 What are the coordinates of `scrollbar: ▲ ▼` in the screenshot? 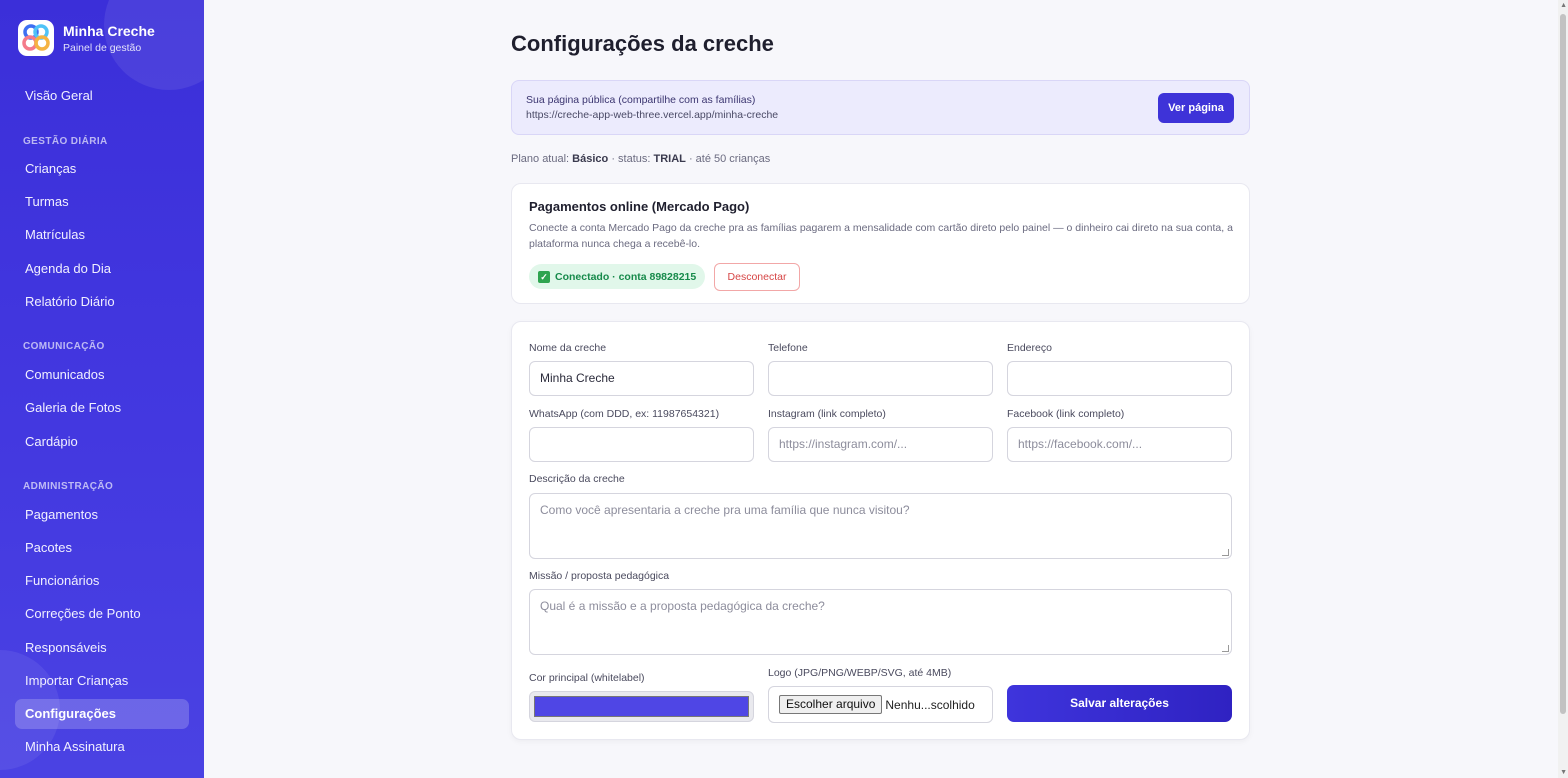 It's located at (1563, 389).